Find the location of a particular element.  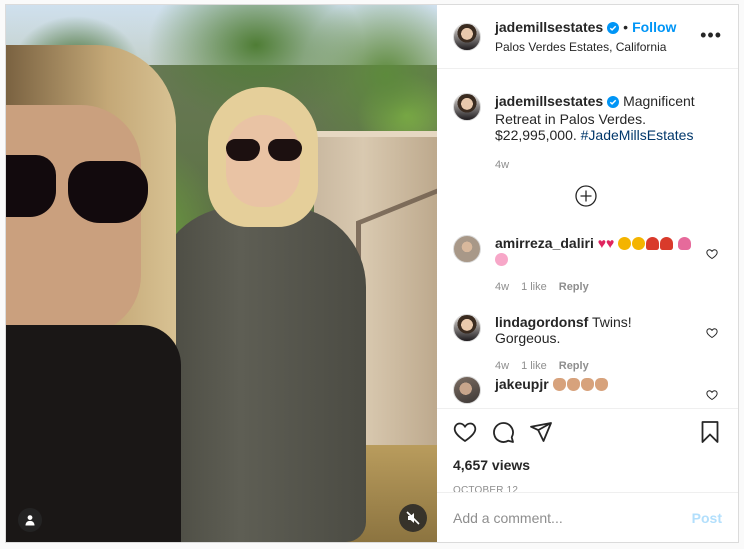

cherry-blossom-emoji is located at coordinates (501, 259).